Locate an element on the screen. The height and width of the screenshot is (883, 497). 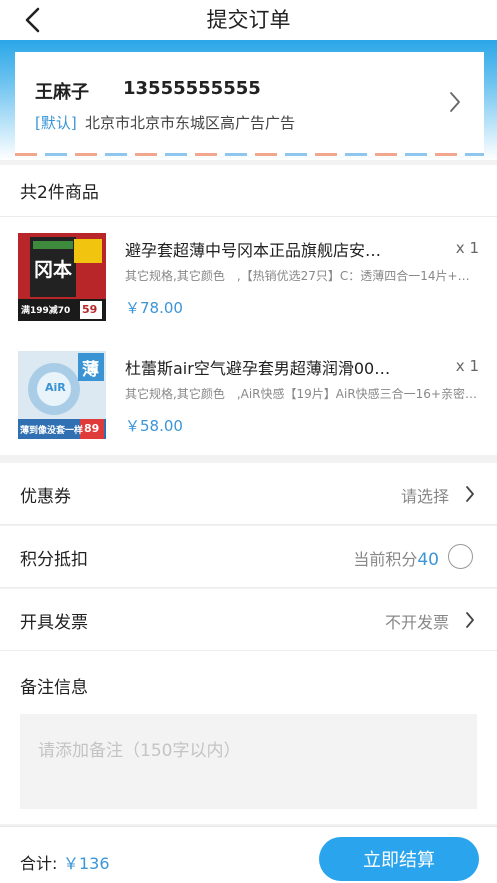
coupon-value: 请选择 is located at coordinates (424, 496).